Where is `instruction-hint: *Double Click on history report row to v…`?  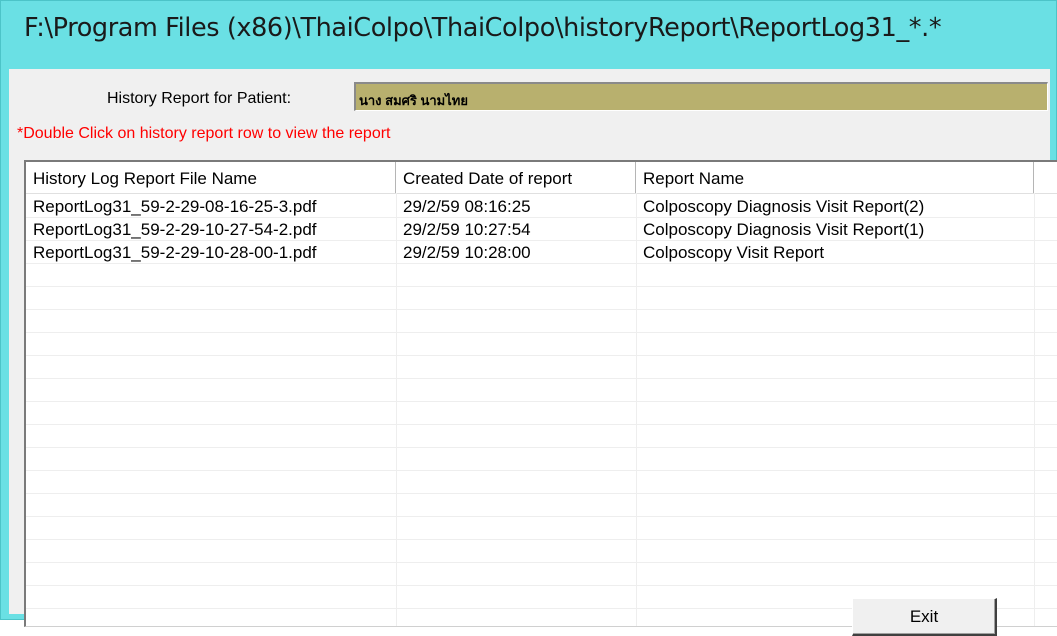
instruction-hint: *Double Click on history report row to v… is located at coordinates (204, 133).